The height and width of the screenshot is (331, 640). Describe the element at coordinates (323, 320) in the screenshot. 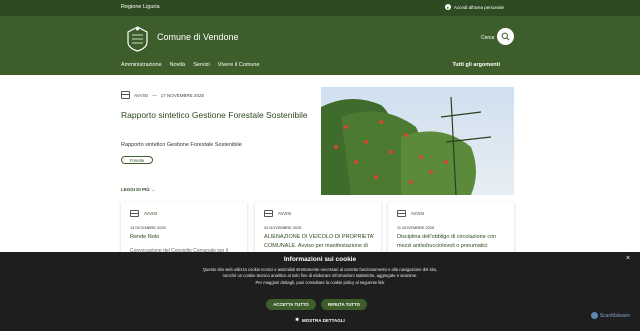

I see `show-details-label: MOSTRA DETTAGLI` at that location.